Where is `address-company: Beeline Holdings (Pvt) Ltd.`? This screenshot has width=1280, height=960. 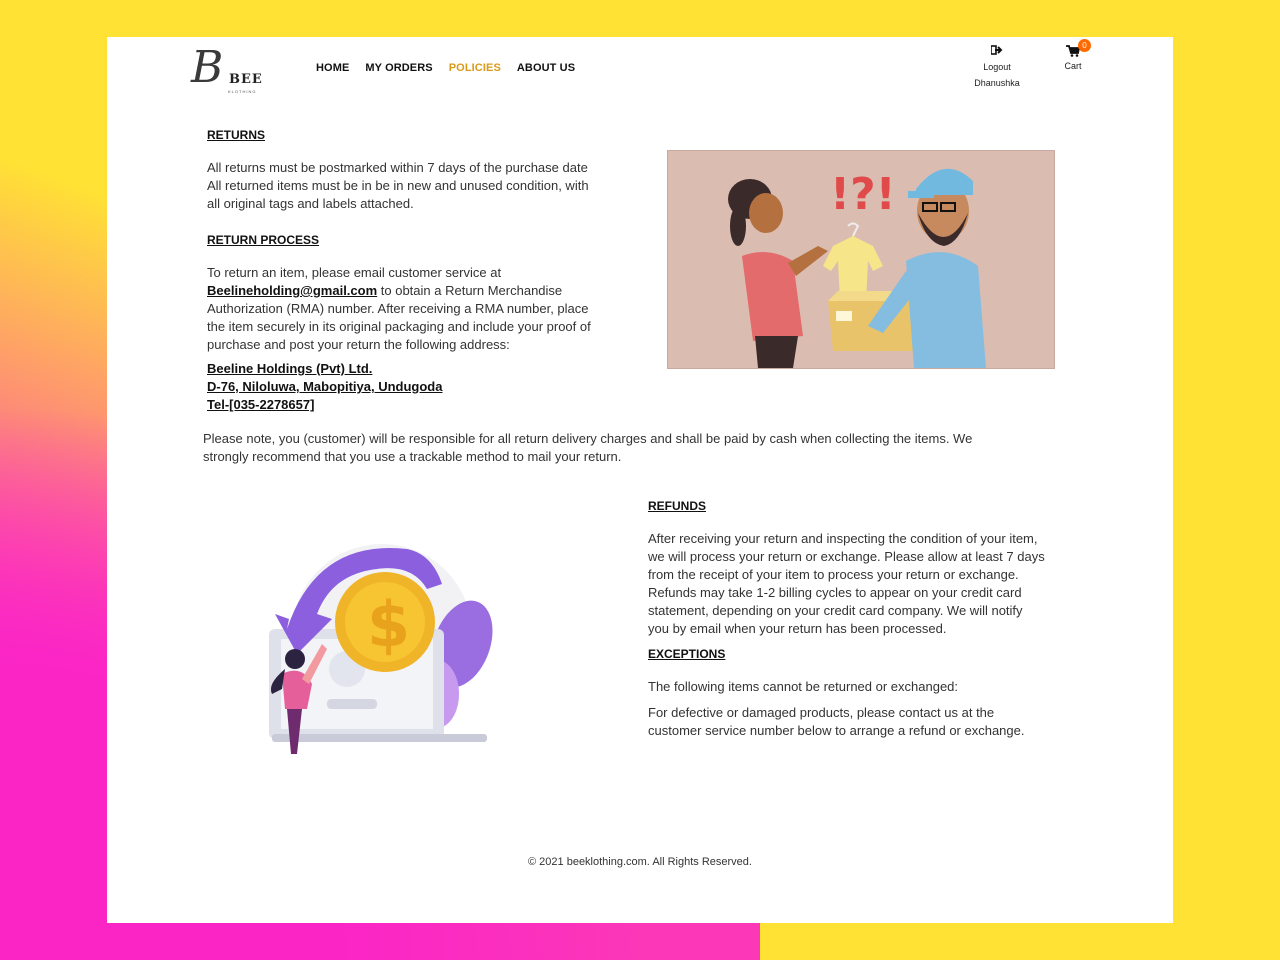 address-company: Beeline Holdings (Pvt) Ltd. is located at coordinates (289, 368).